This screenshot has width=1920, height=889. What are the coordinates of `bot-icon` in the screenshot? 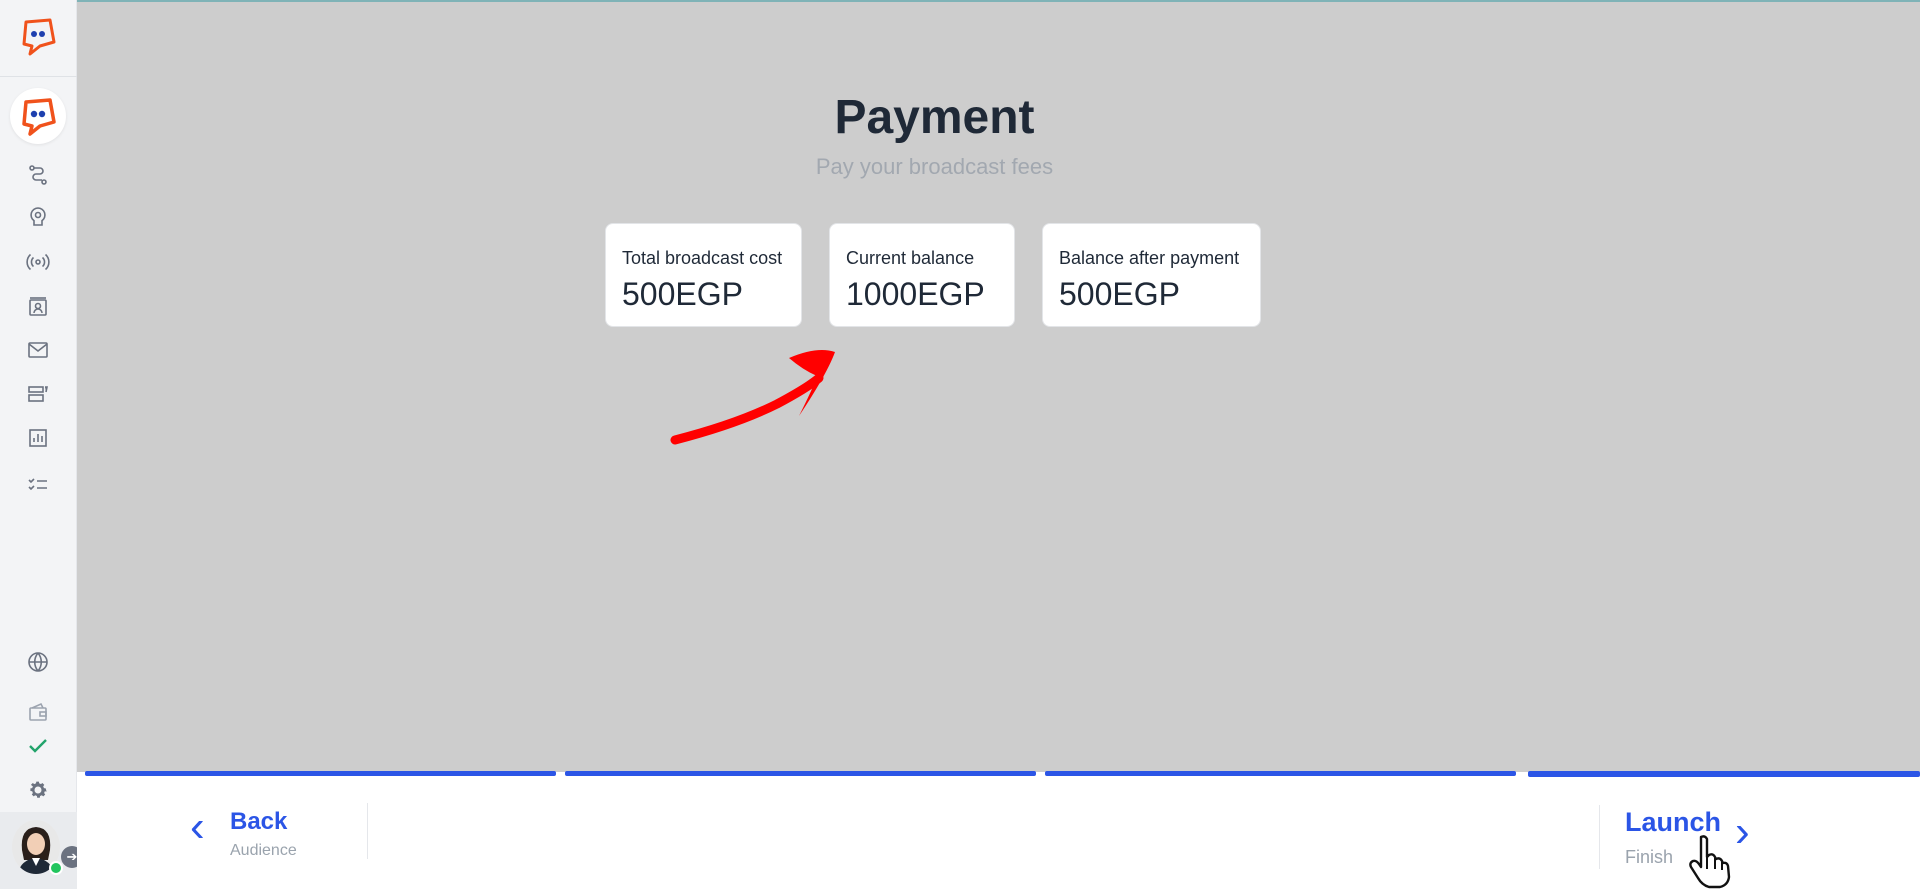 It's located at (38, 217).